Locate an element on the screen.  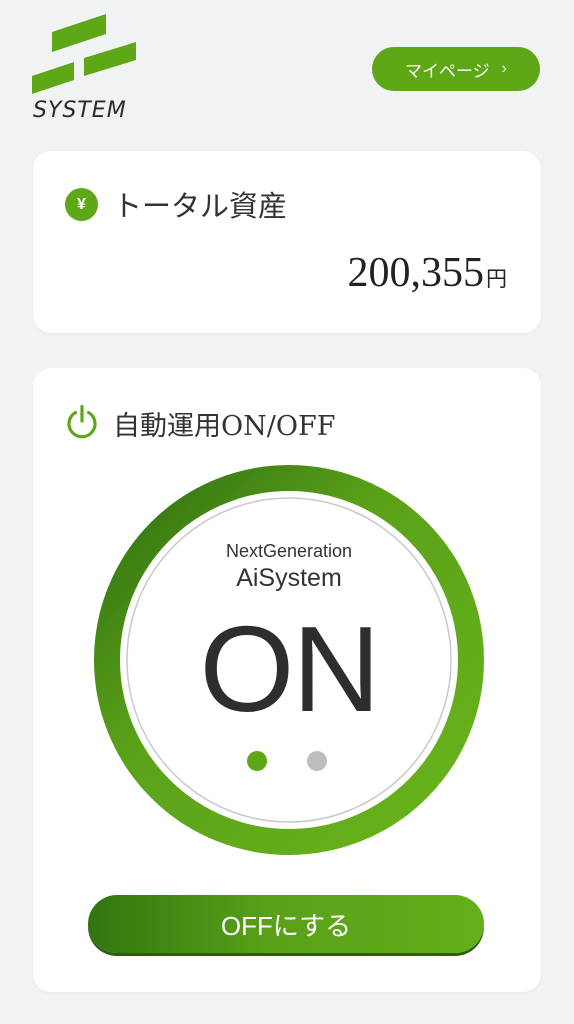
mypage-label: マイページ is located at coordinates (447, 71).